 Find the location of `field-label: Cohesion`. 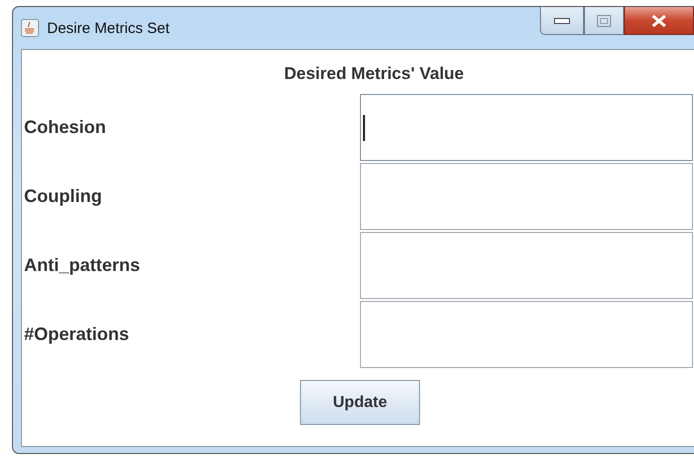

field-label: Cohesion is located at coordinates (65, 127).